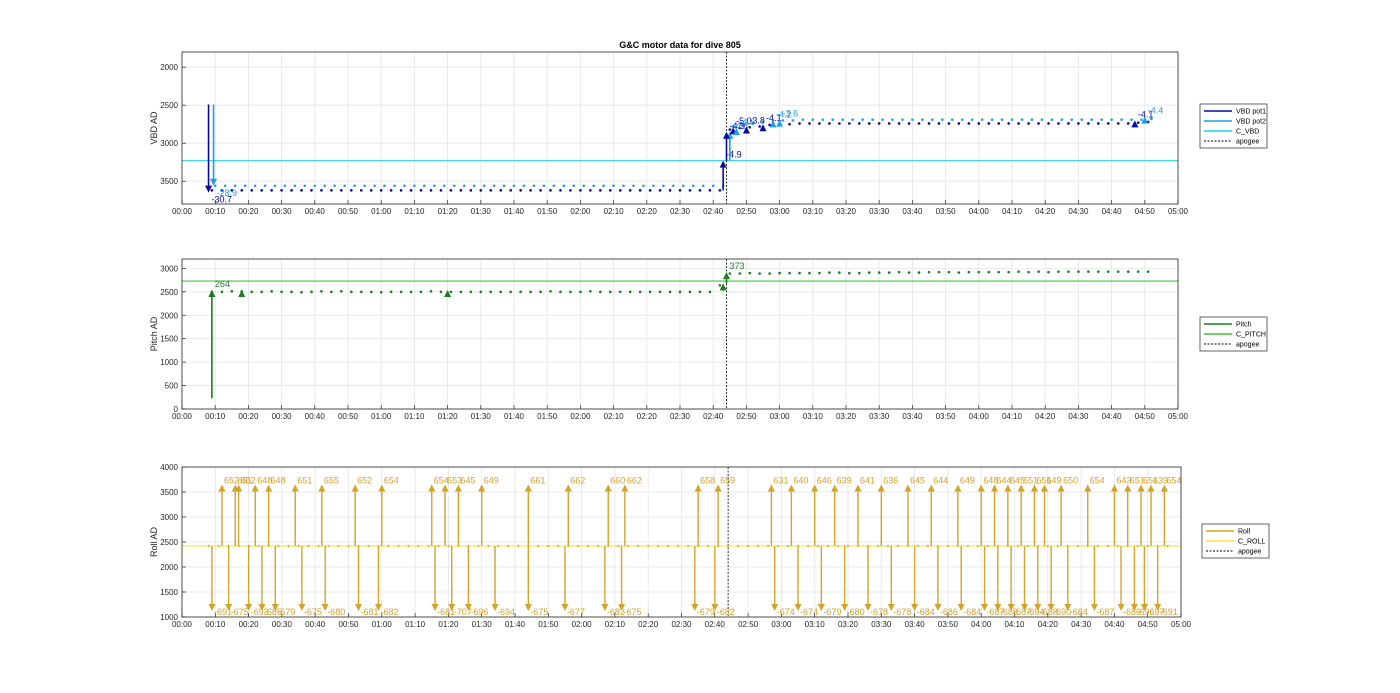 The width and height of the screenshot is (1400, 693). What do you see at coordinates (1053, 481) in the screenshot?
I see `roll-up-arrow-label: 649` at bounding box center [1053, 481].